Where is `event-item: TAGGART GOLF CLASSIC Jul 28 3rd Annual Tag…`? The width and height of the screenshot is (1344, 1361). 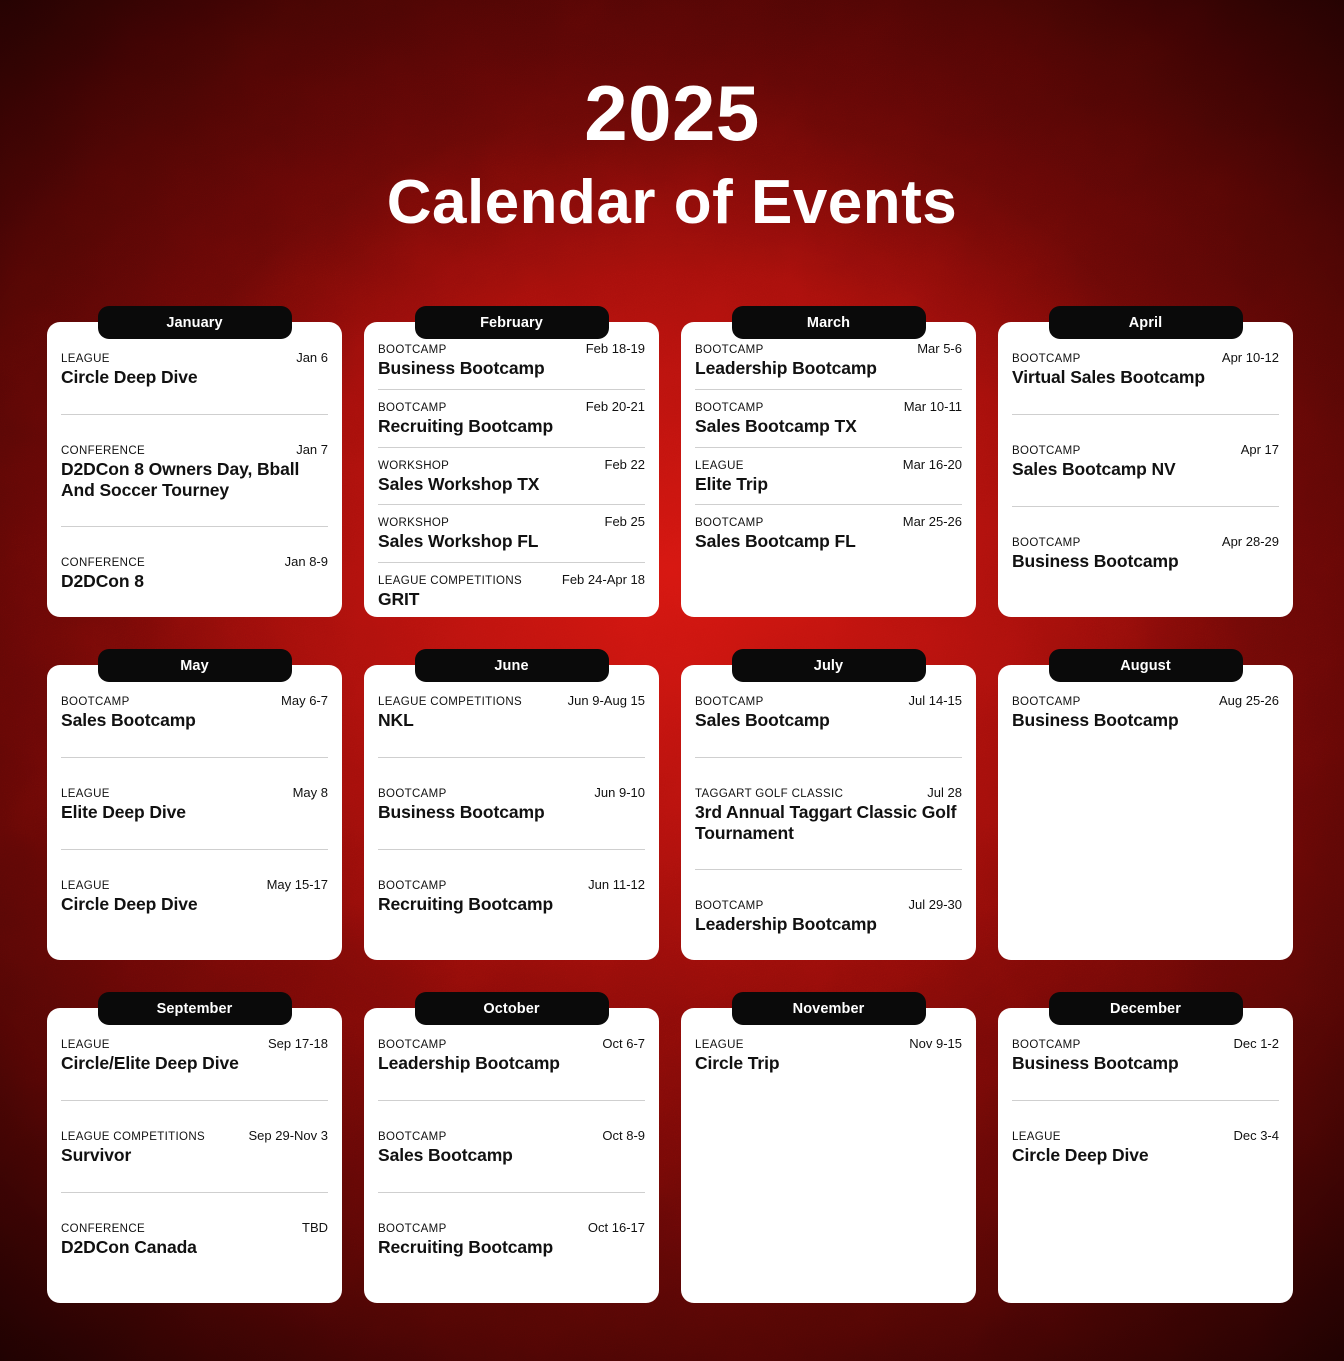 event-item: TAGGART GOLF CLASSIC Jul 28 3rd Annual Tag… is located at coordinates (828, 814).